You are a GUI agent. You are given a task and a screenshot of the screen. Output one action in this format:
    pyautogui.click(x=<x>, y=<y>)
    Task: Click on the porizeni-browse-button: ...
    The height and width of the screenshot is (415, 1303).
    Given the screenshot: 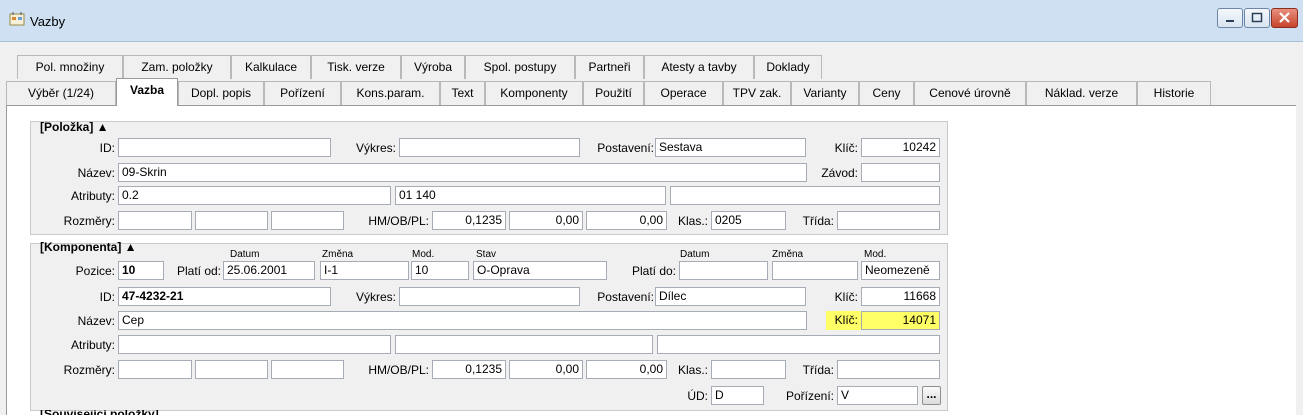 What is the action you would take?
    pyautogui.click(x=931, y=395)
    